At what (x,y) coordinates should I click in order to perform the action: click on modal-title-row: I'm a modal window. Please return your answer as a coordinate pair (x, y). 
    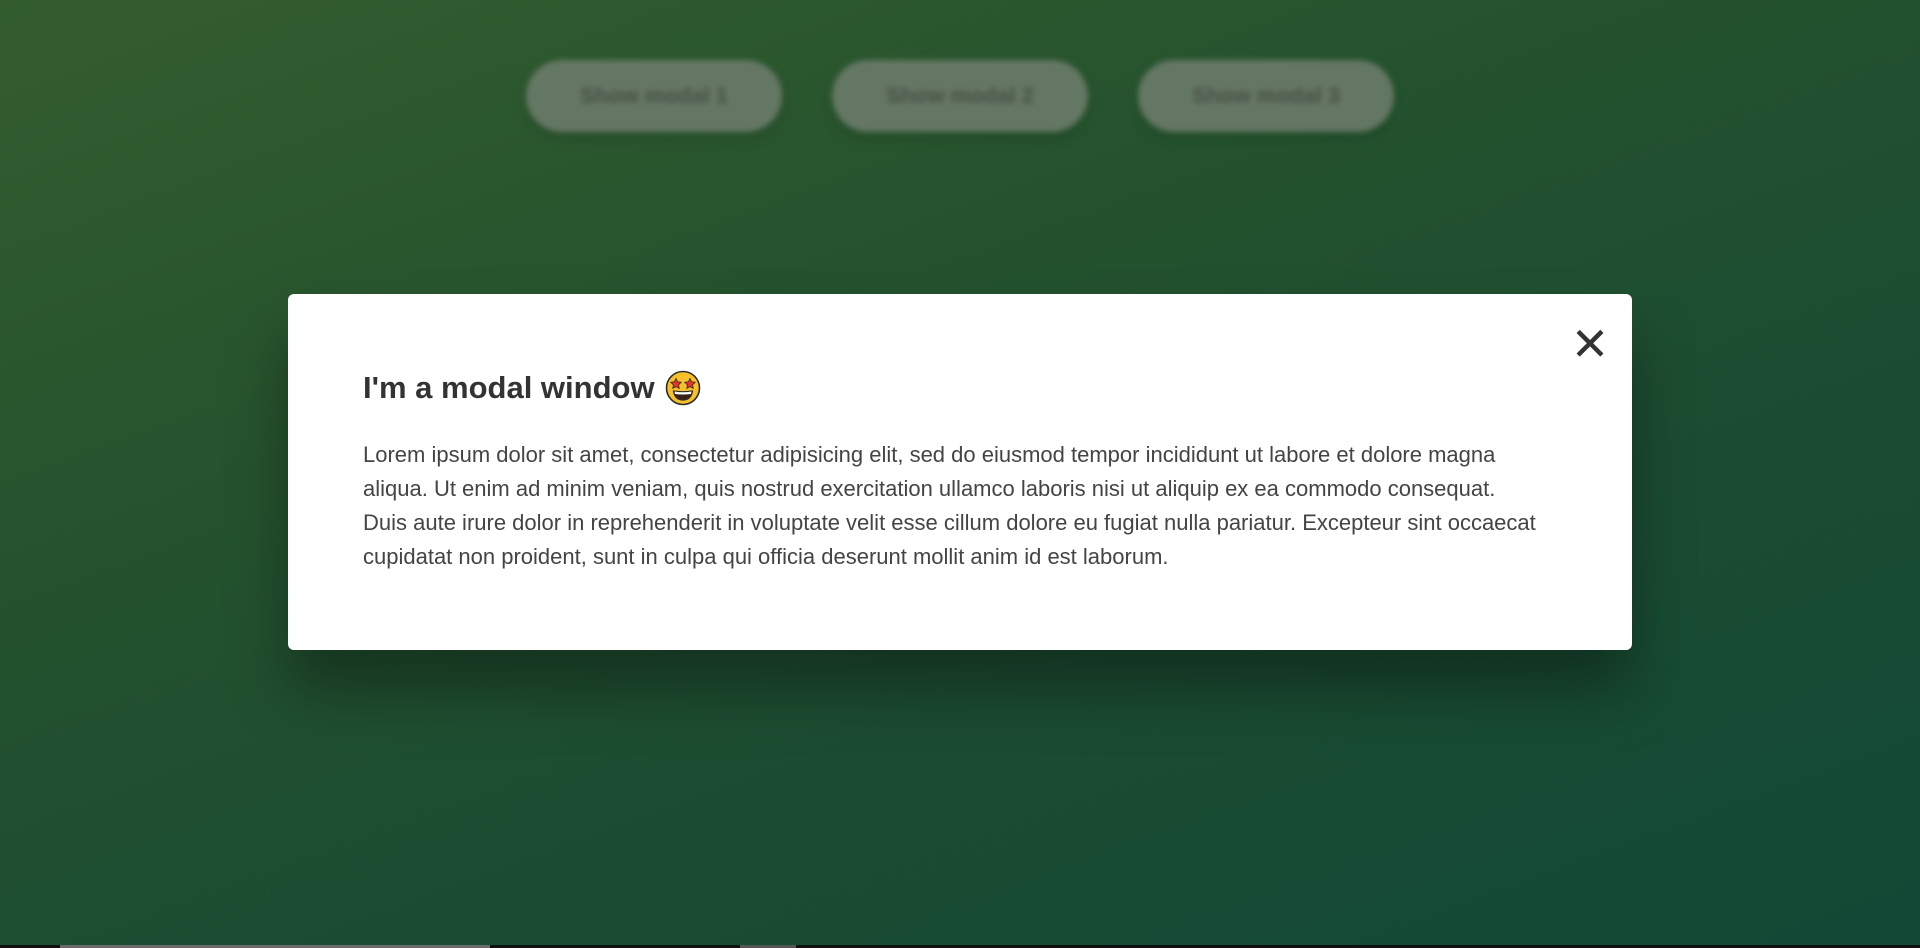
    Looking at the image, I should click on (960, 388).